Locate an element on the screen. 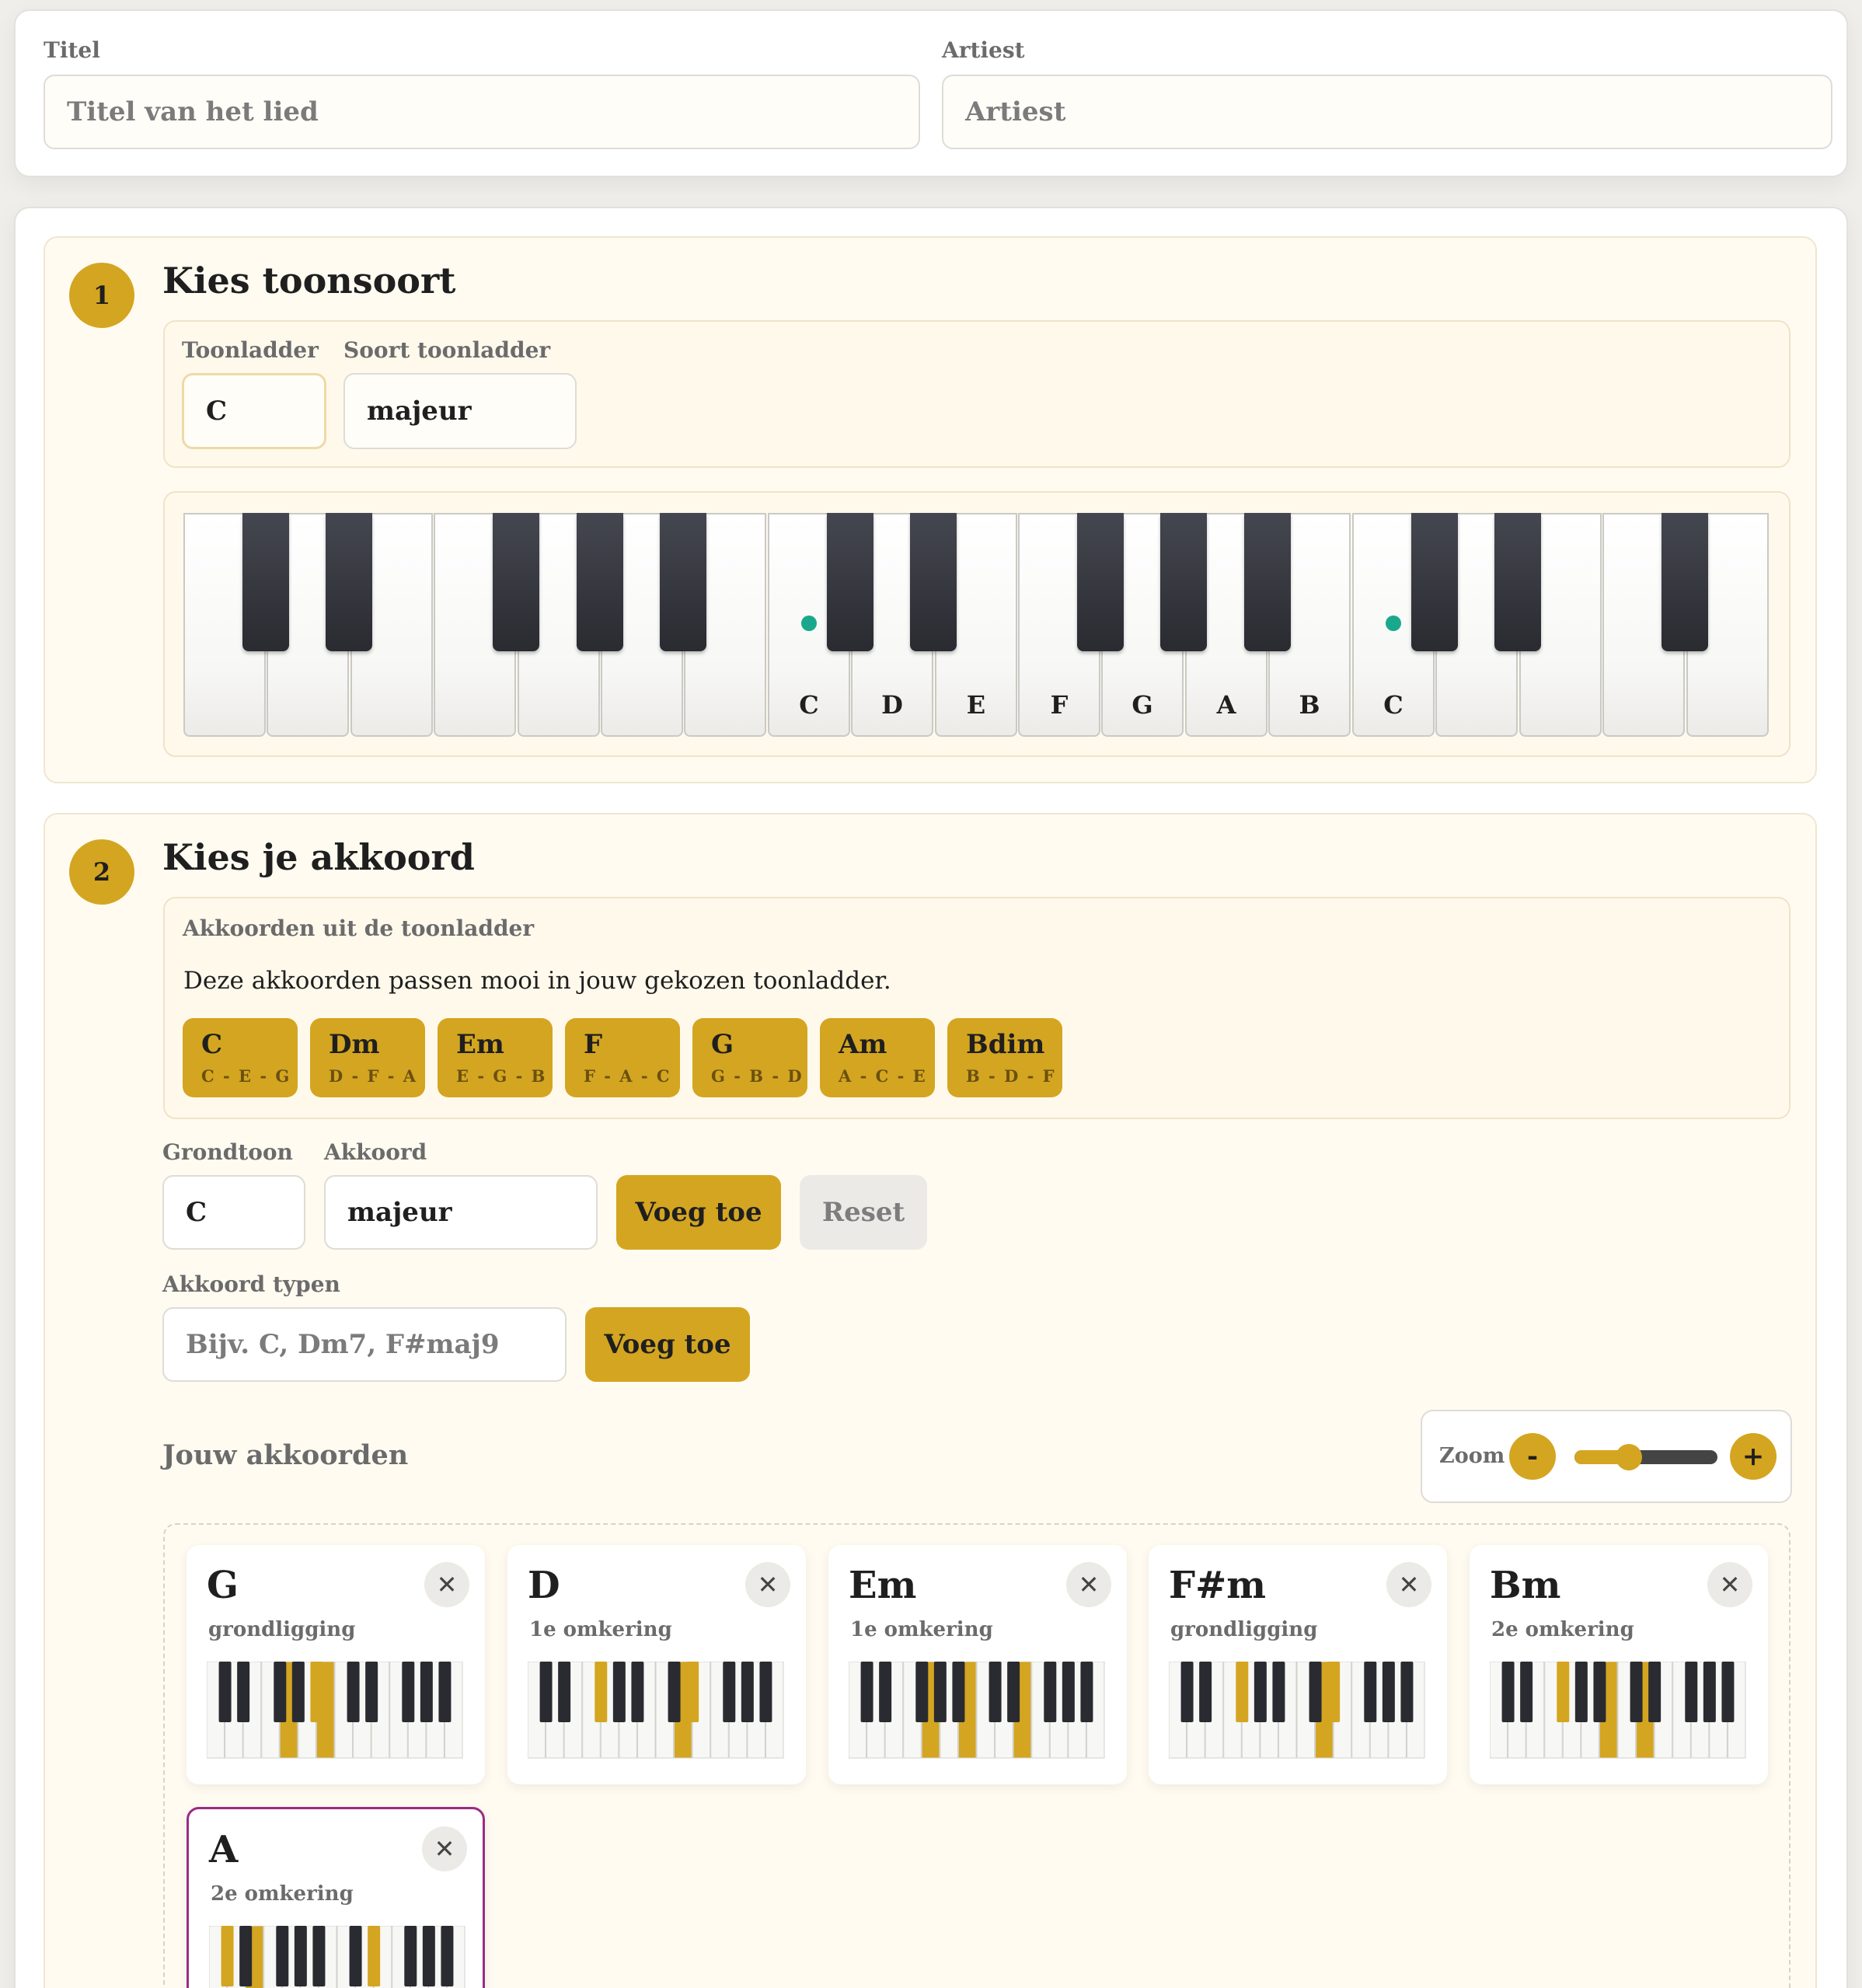 This screenshot has height=1988, width=1862. add-typed-chord-button: Voeg toe is located at coordinates (667, 1344).